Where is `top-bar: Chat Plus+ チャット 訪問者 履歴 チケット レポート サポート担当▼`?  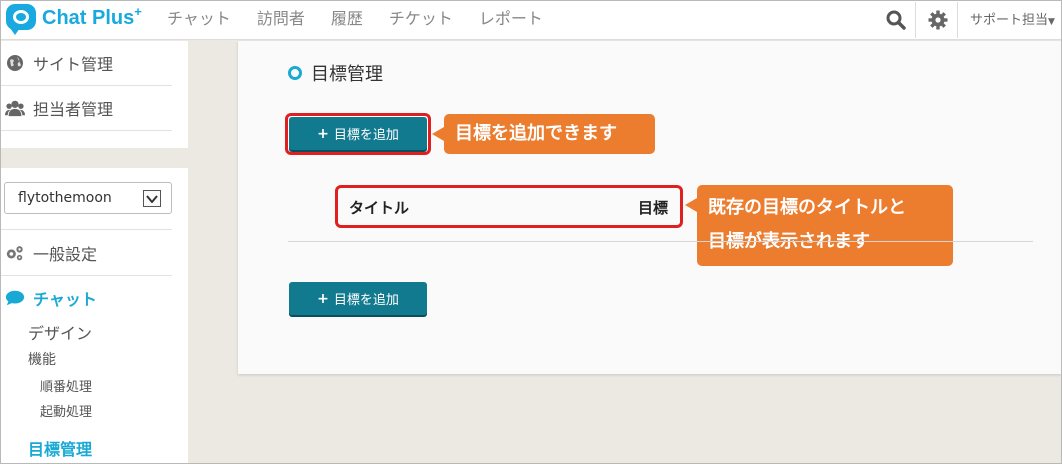 top-bar: Chat Plus+ チャット 訪問者 履歴 チケット レポート サポート担当▼ is located at coordinates (531, 20).